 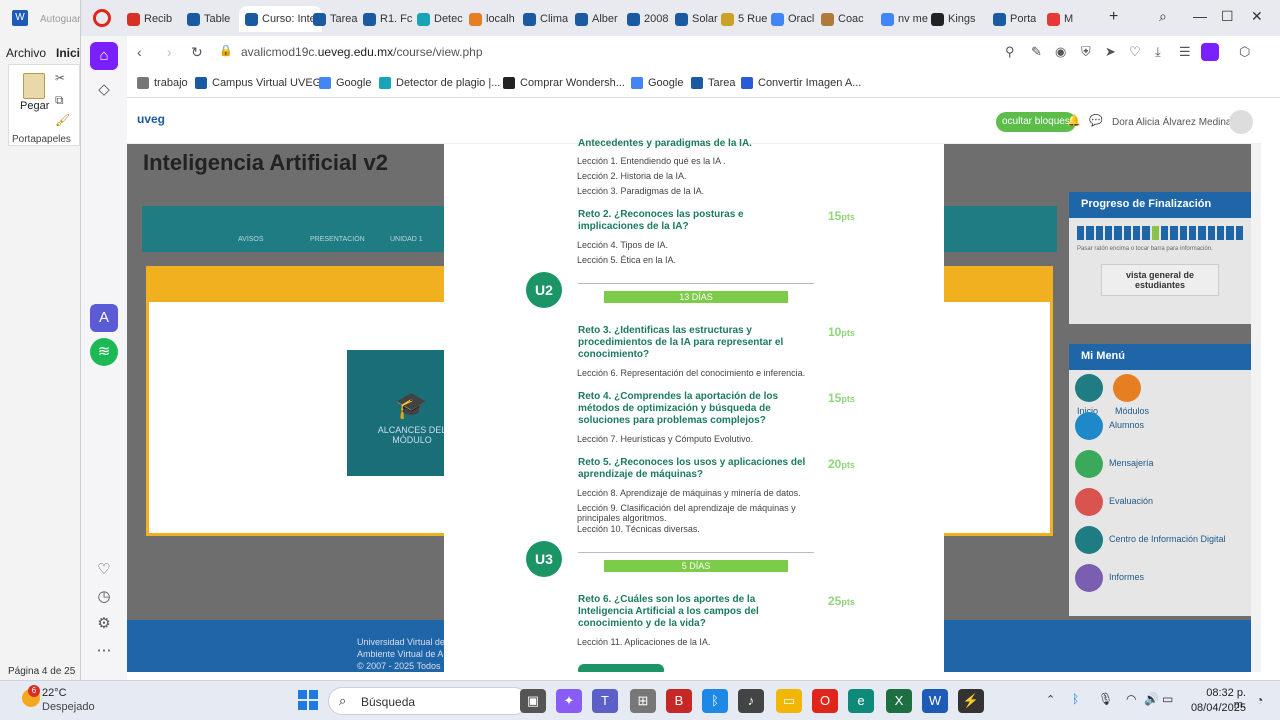 What do you see at coordinates (492, 19) in the screenshot?
I see `tab-6: localh` at bounding box center [492, 19].